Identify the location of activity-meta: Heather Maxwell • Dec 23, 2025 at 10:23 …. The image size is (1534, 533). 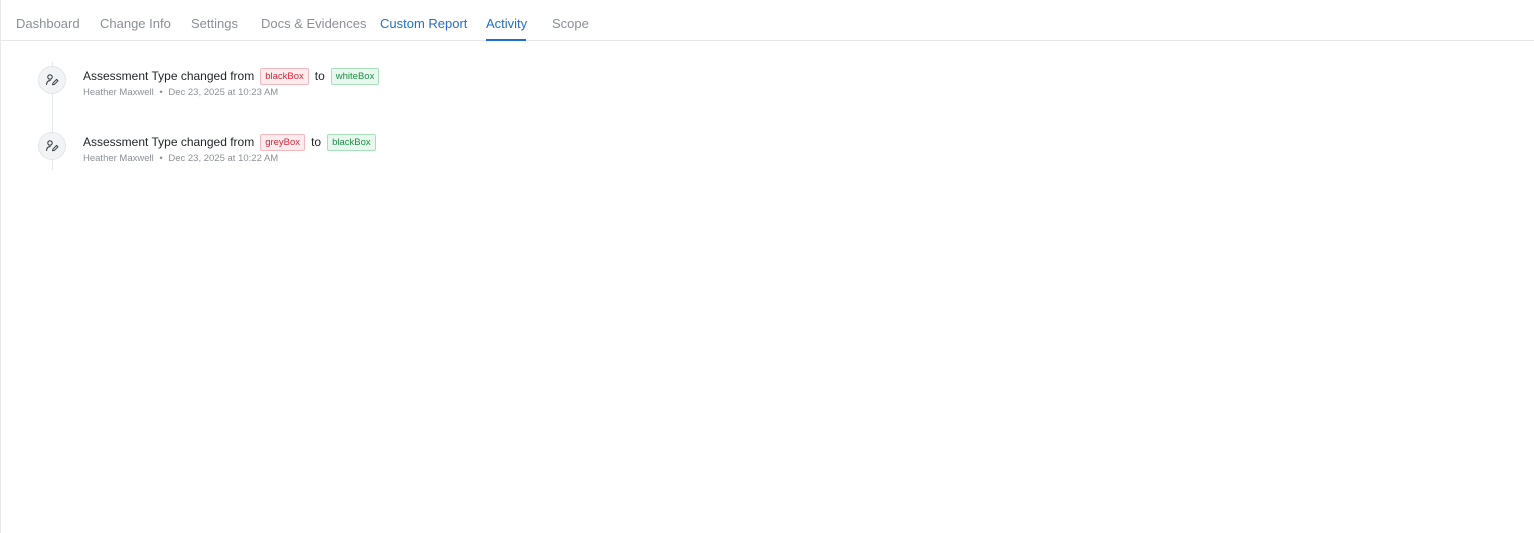
(180, 93).